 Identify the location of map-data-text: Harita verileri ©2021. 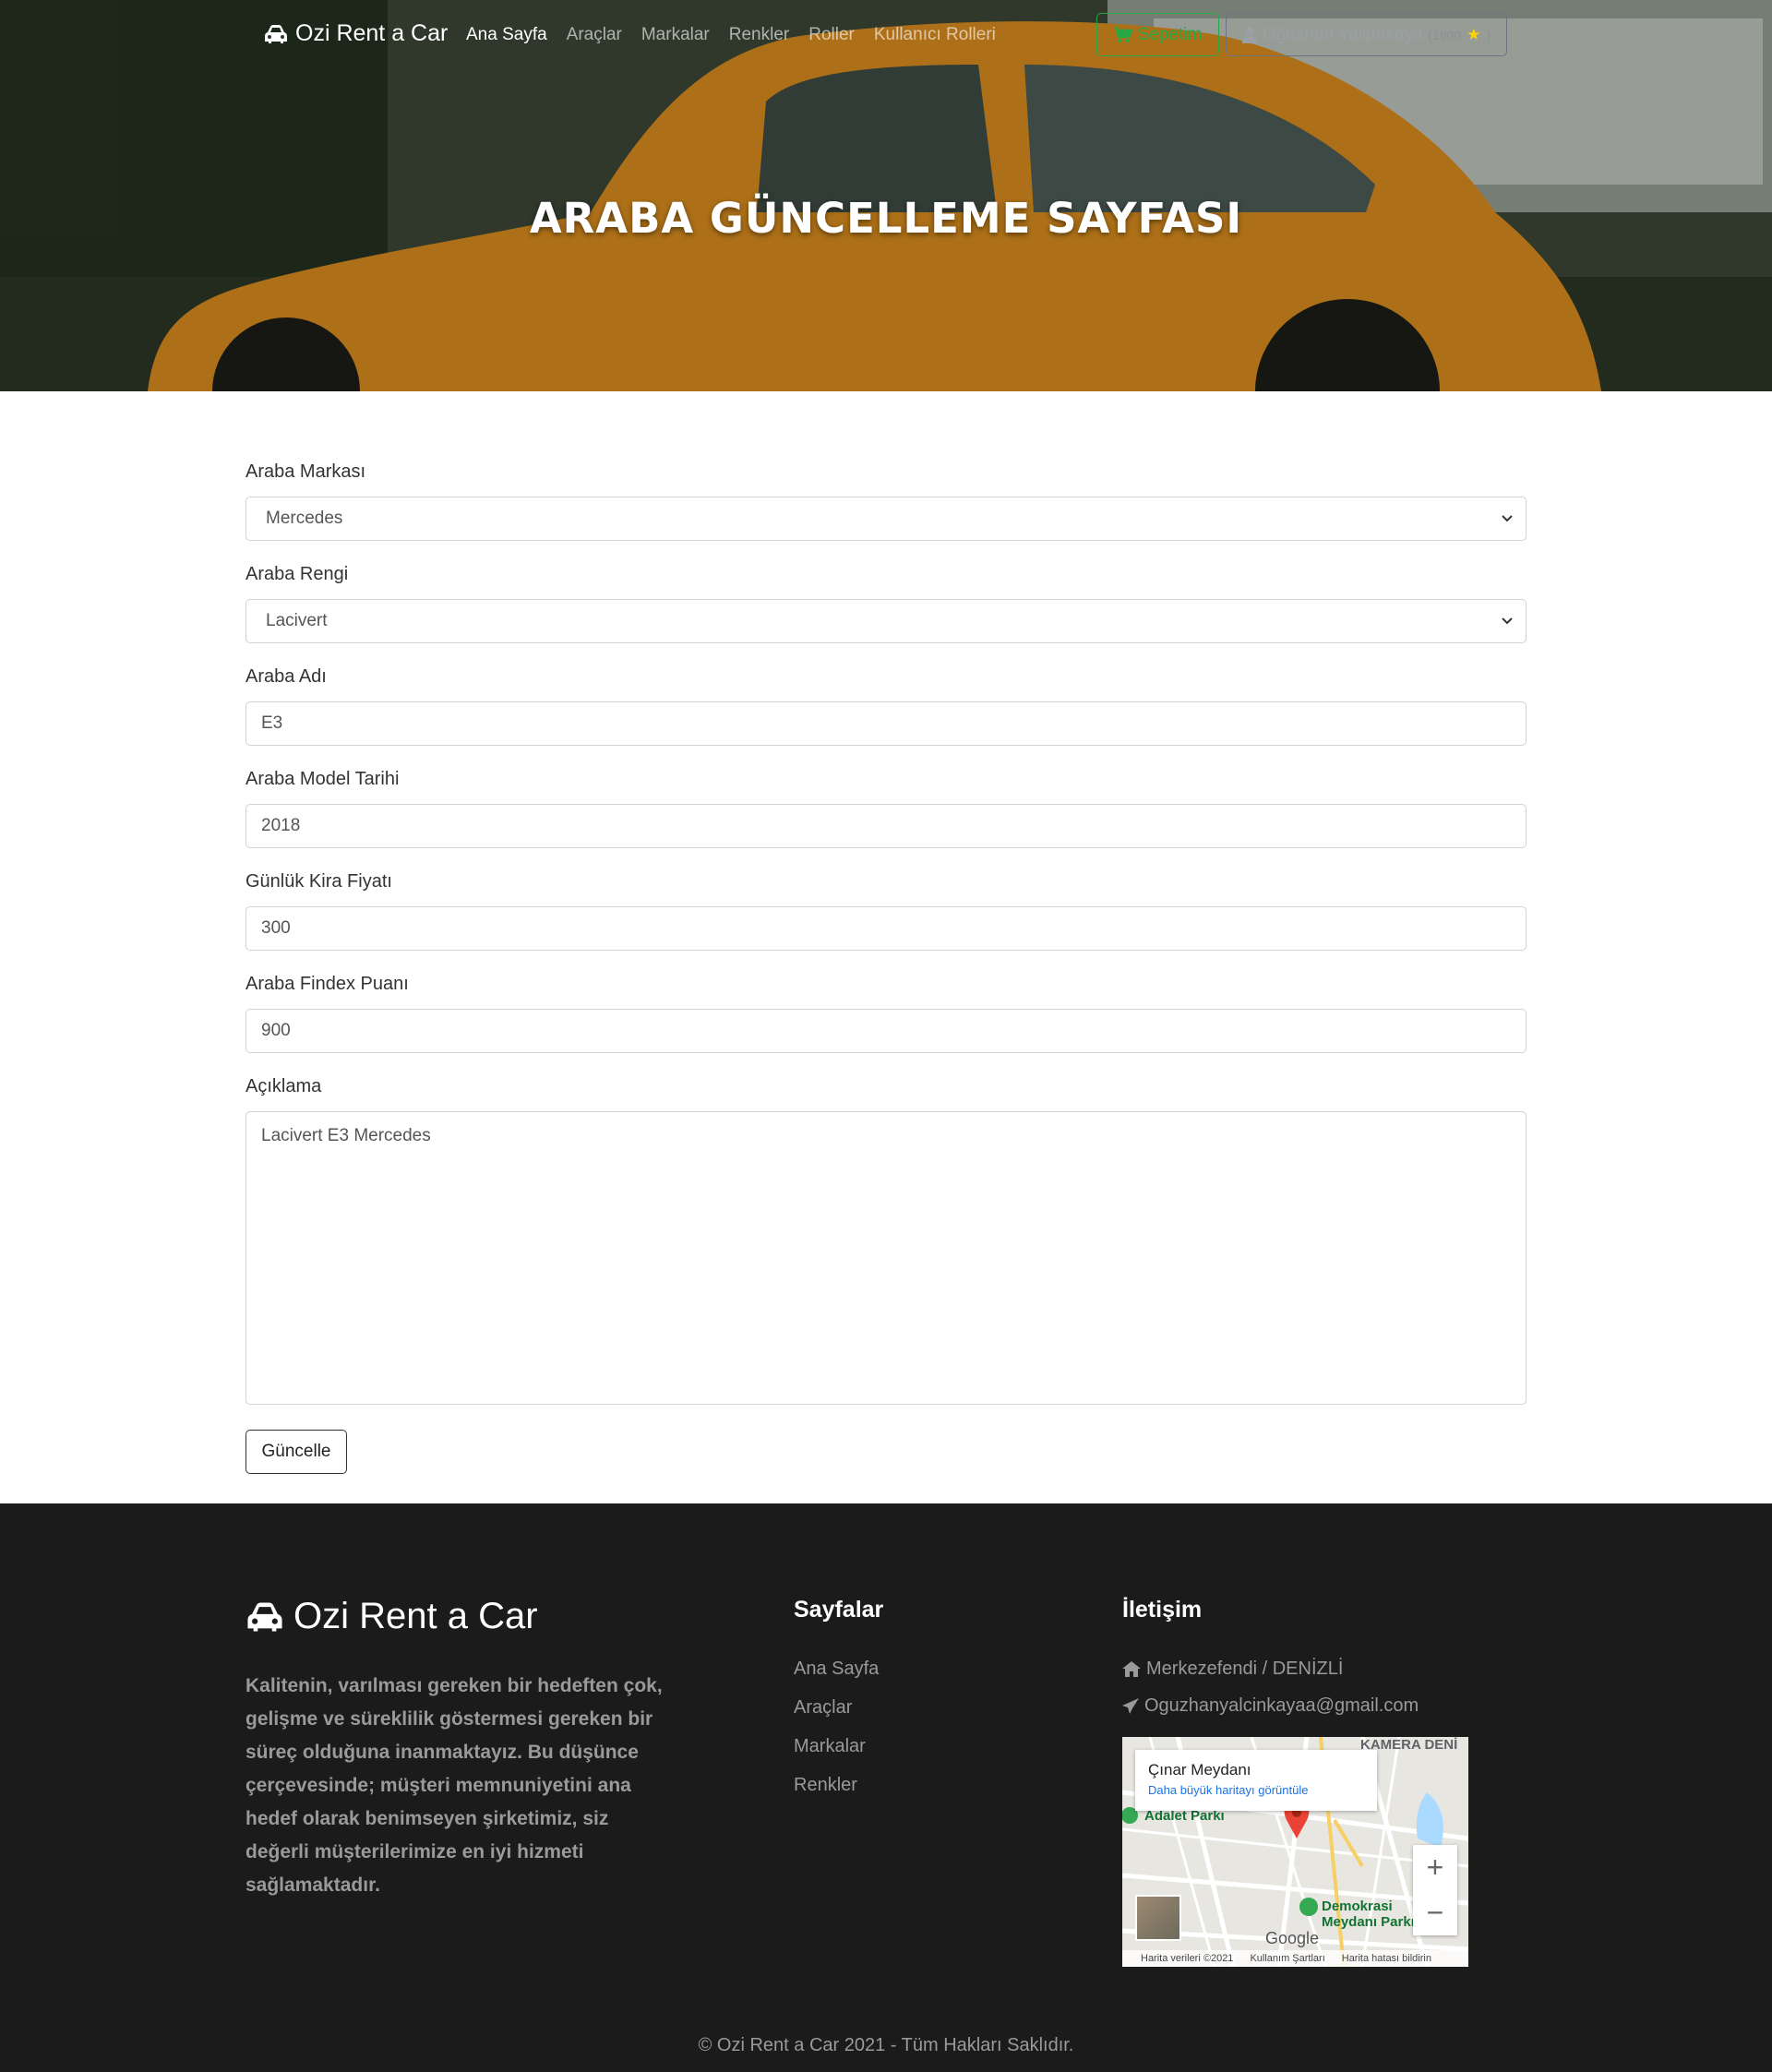
(1188, 1959).